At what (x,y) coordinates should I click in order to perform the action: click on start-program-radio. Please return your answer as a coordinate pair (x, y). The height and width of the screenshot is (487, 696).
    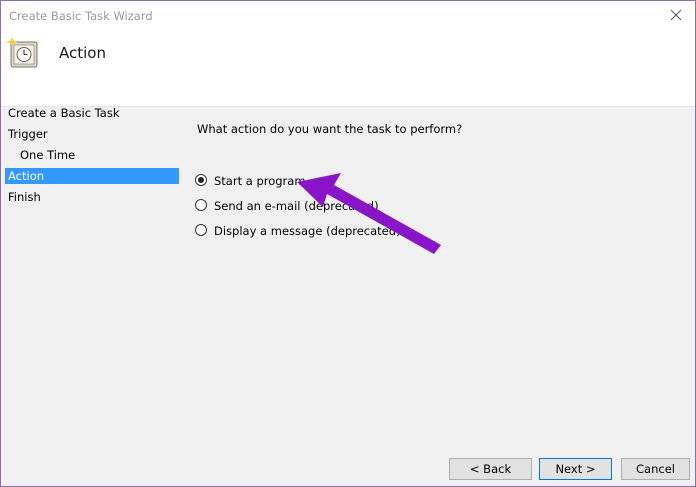
    Looking at the image, I should click on (201, 180).